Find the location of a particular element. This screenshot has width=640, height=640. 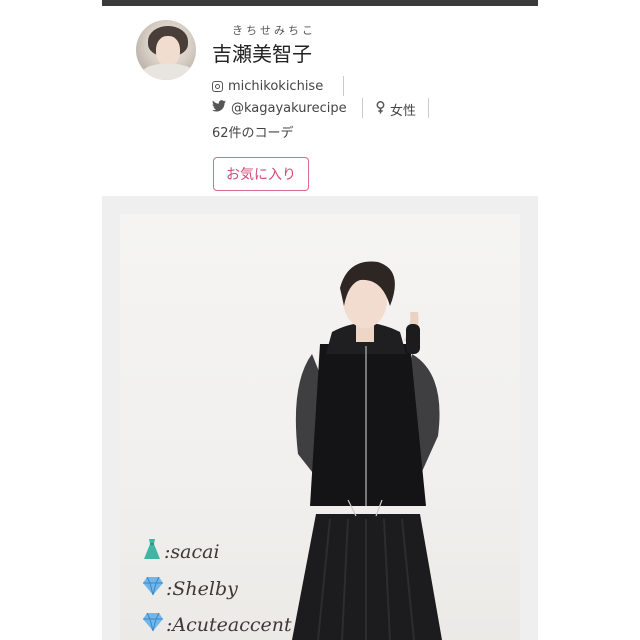

twitter-icon is located at coordinates (219, 108).